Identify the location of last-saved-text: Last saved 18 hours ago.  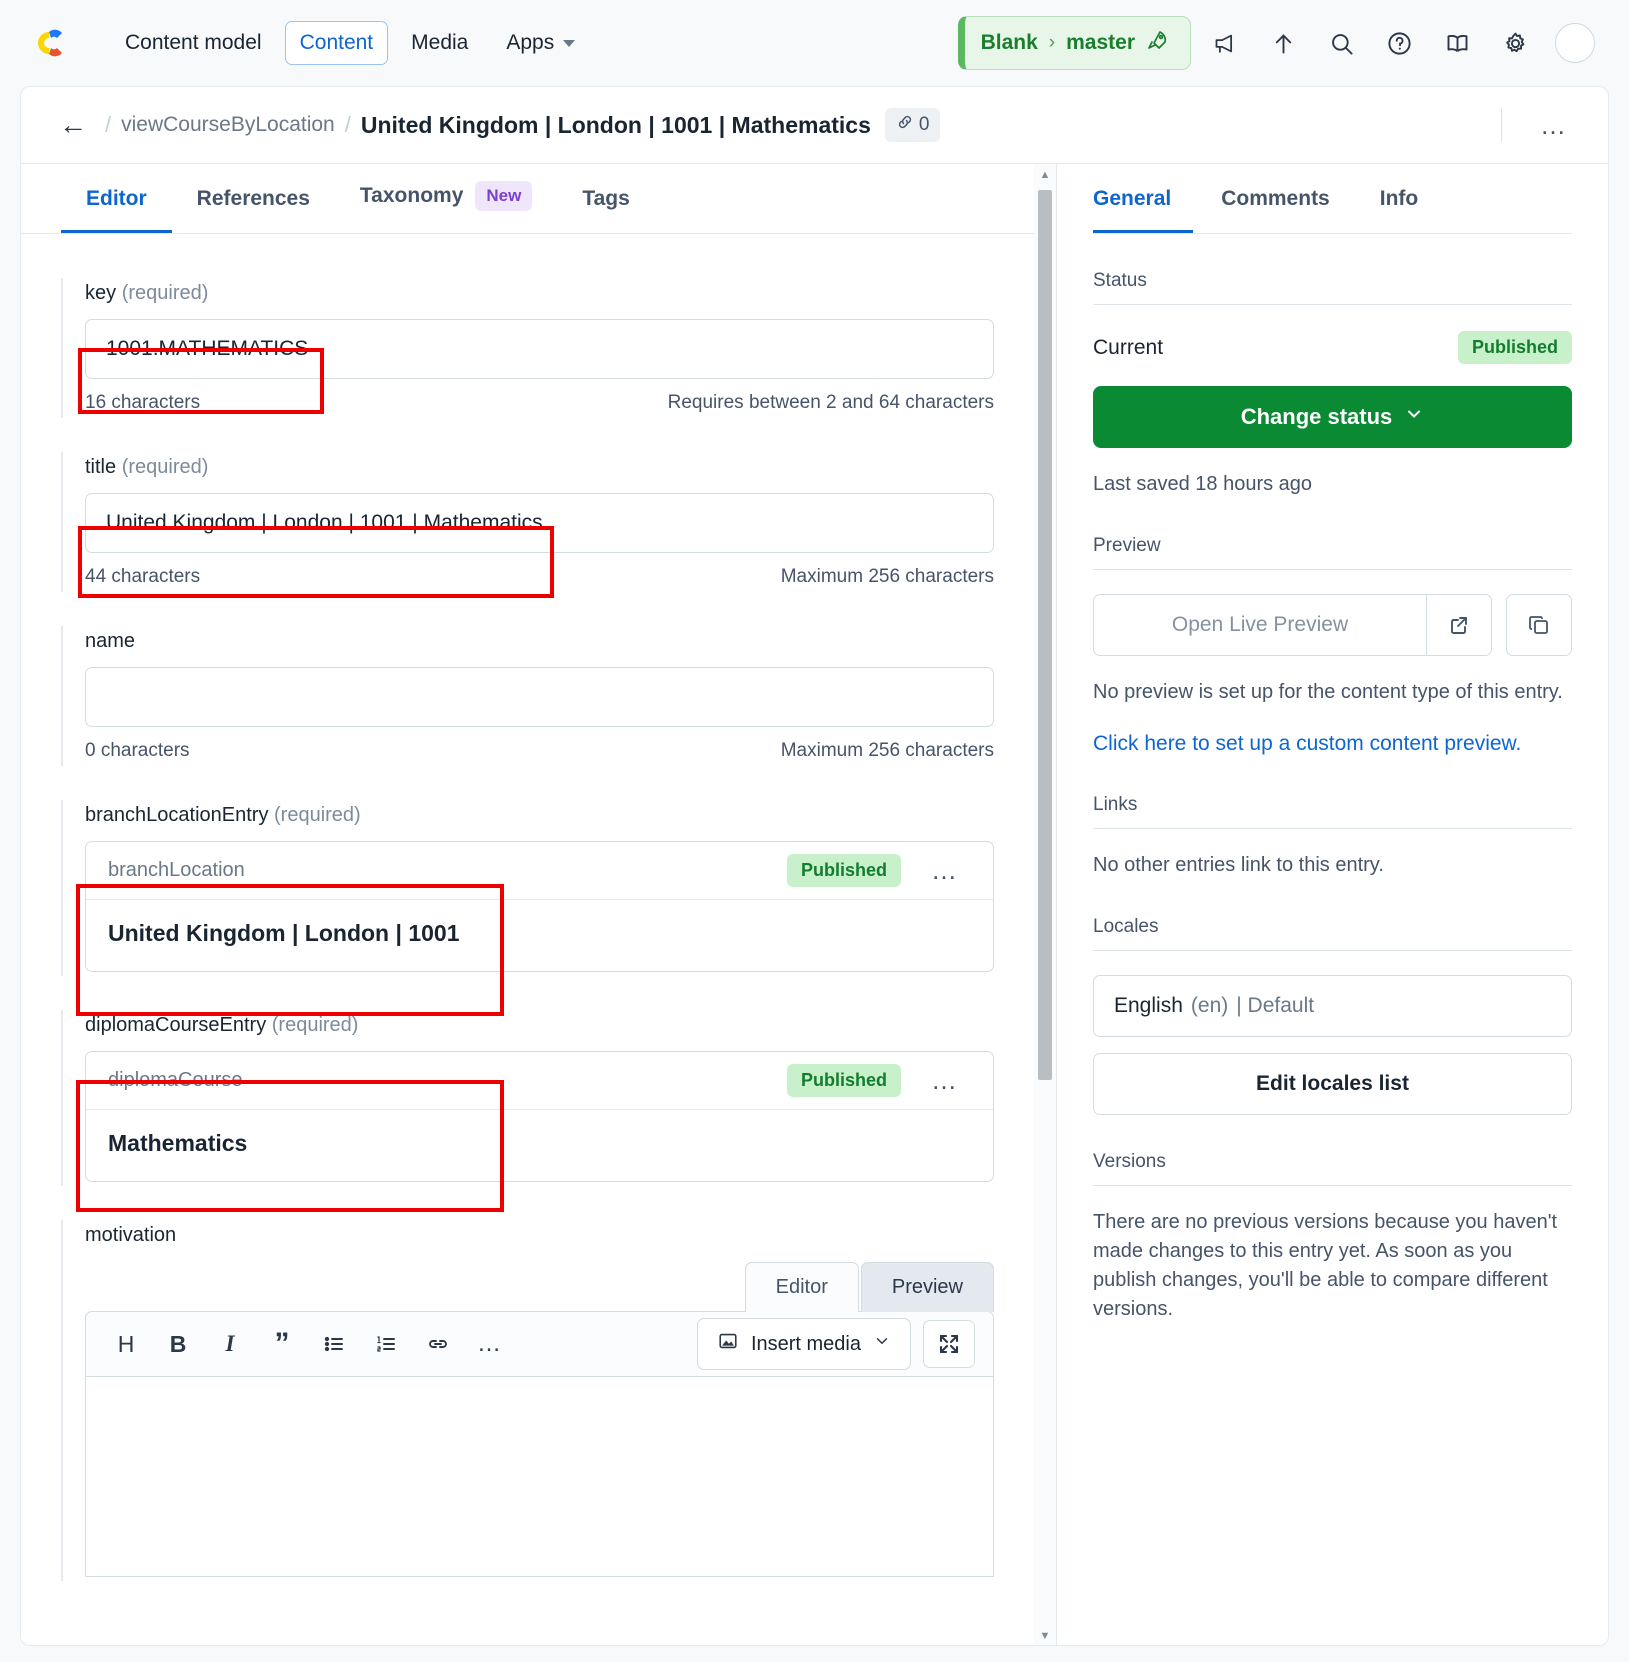
(1203, 484).